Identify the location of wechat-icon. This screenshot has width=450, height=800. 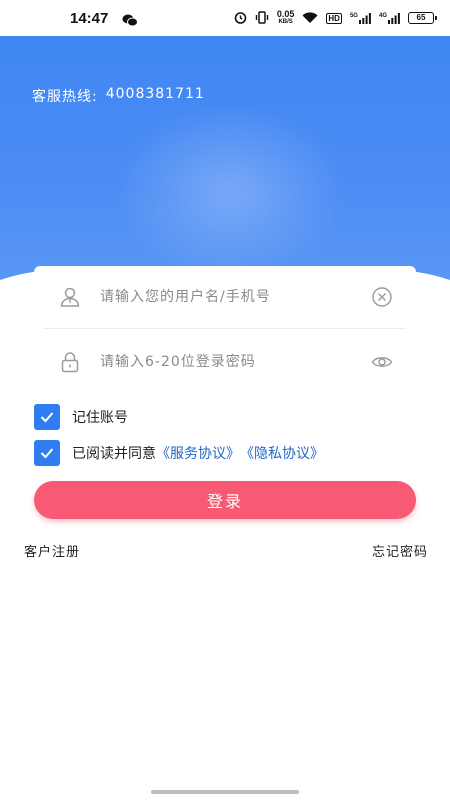
(130, 19).